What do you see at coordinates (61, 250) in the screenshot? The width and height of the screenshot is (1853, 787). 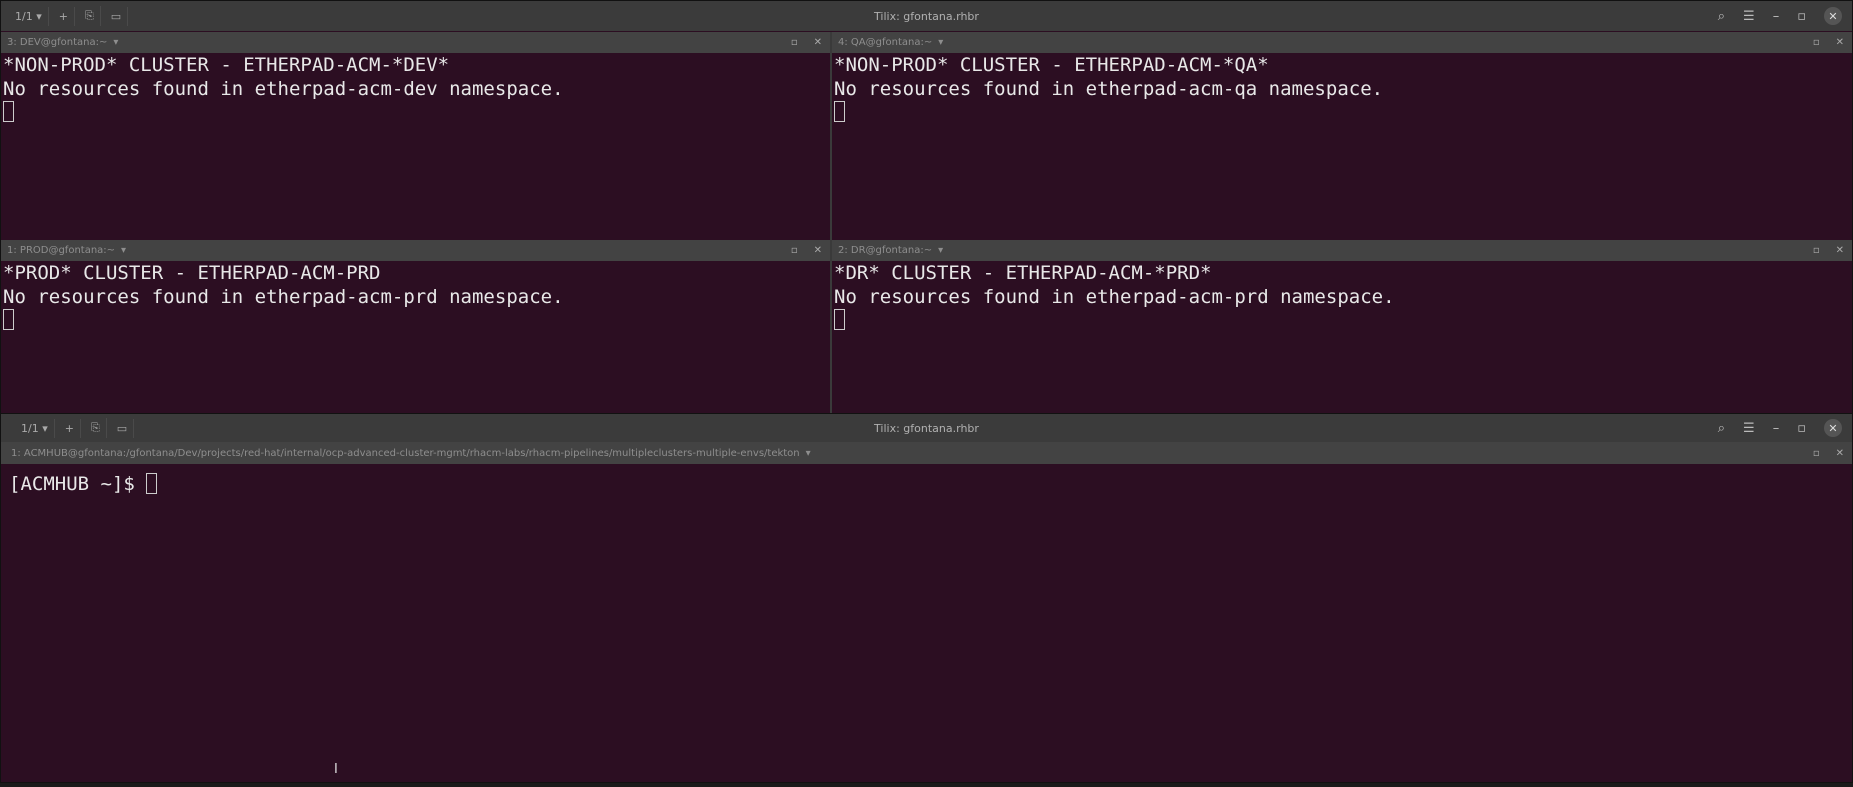 I see `pane-title: 1: PROD@gfontana:~` at bounding box center [61, 250].